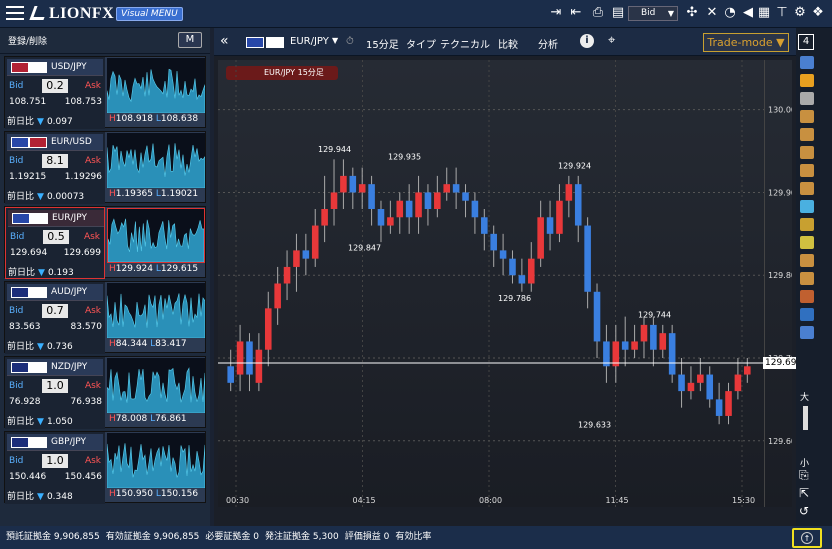  Describe the element at coordinates (807, 62) in the screenshot. I see `layout-tool-icon` at that location.